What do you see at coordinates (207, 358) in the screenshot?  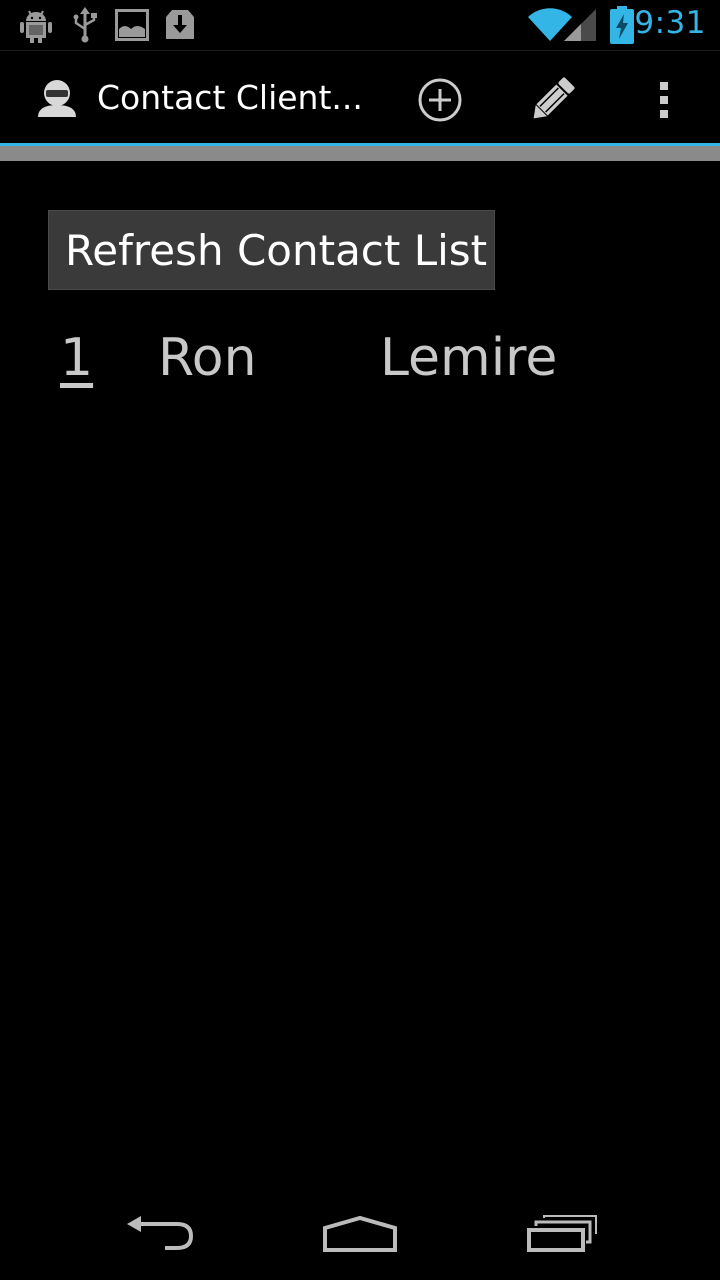 I see `contact-first-name: Ron` at bounding box center [207, 358].